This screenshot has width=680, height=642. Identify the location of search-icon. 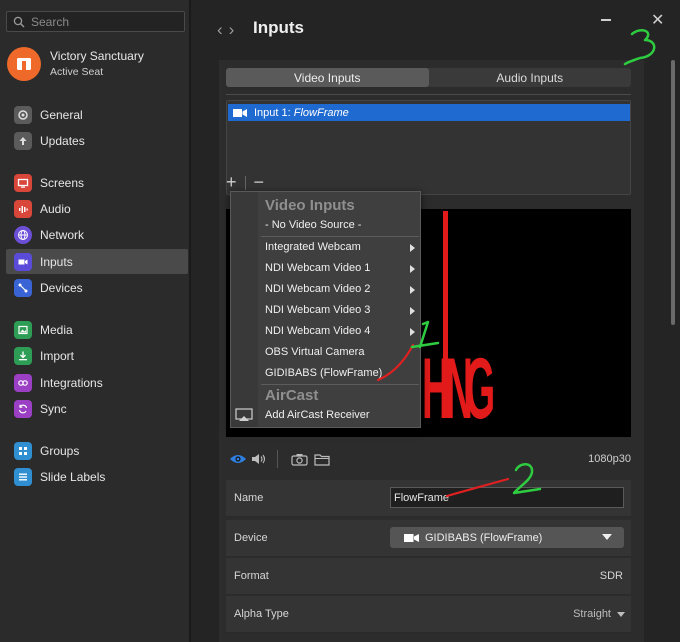
(19, 21).